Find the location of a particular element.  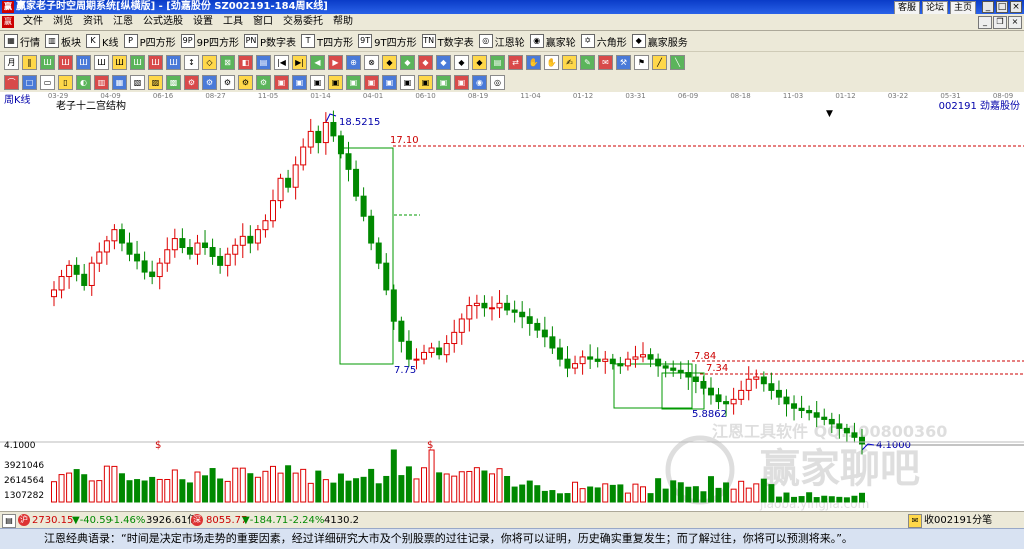

drawing-tool-9-icon: Ш is located at coordinates (173, 62).